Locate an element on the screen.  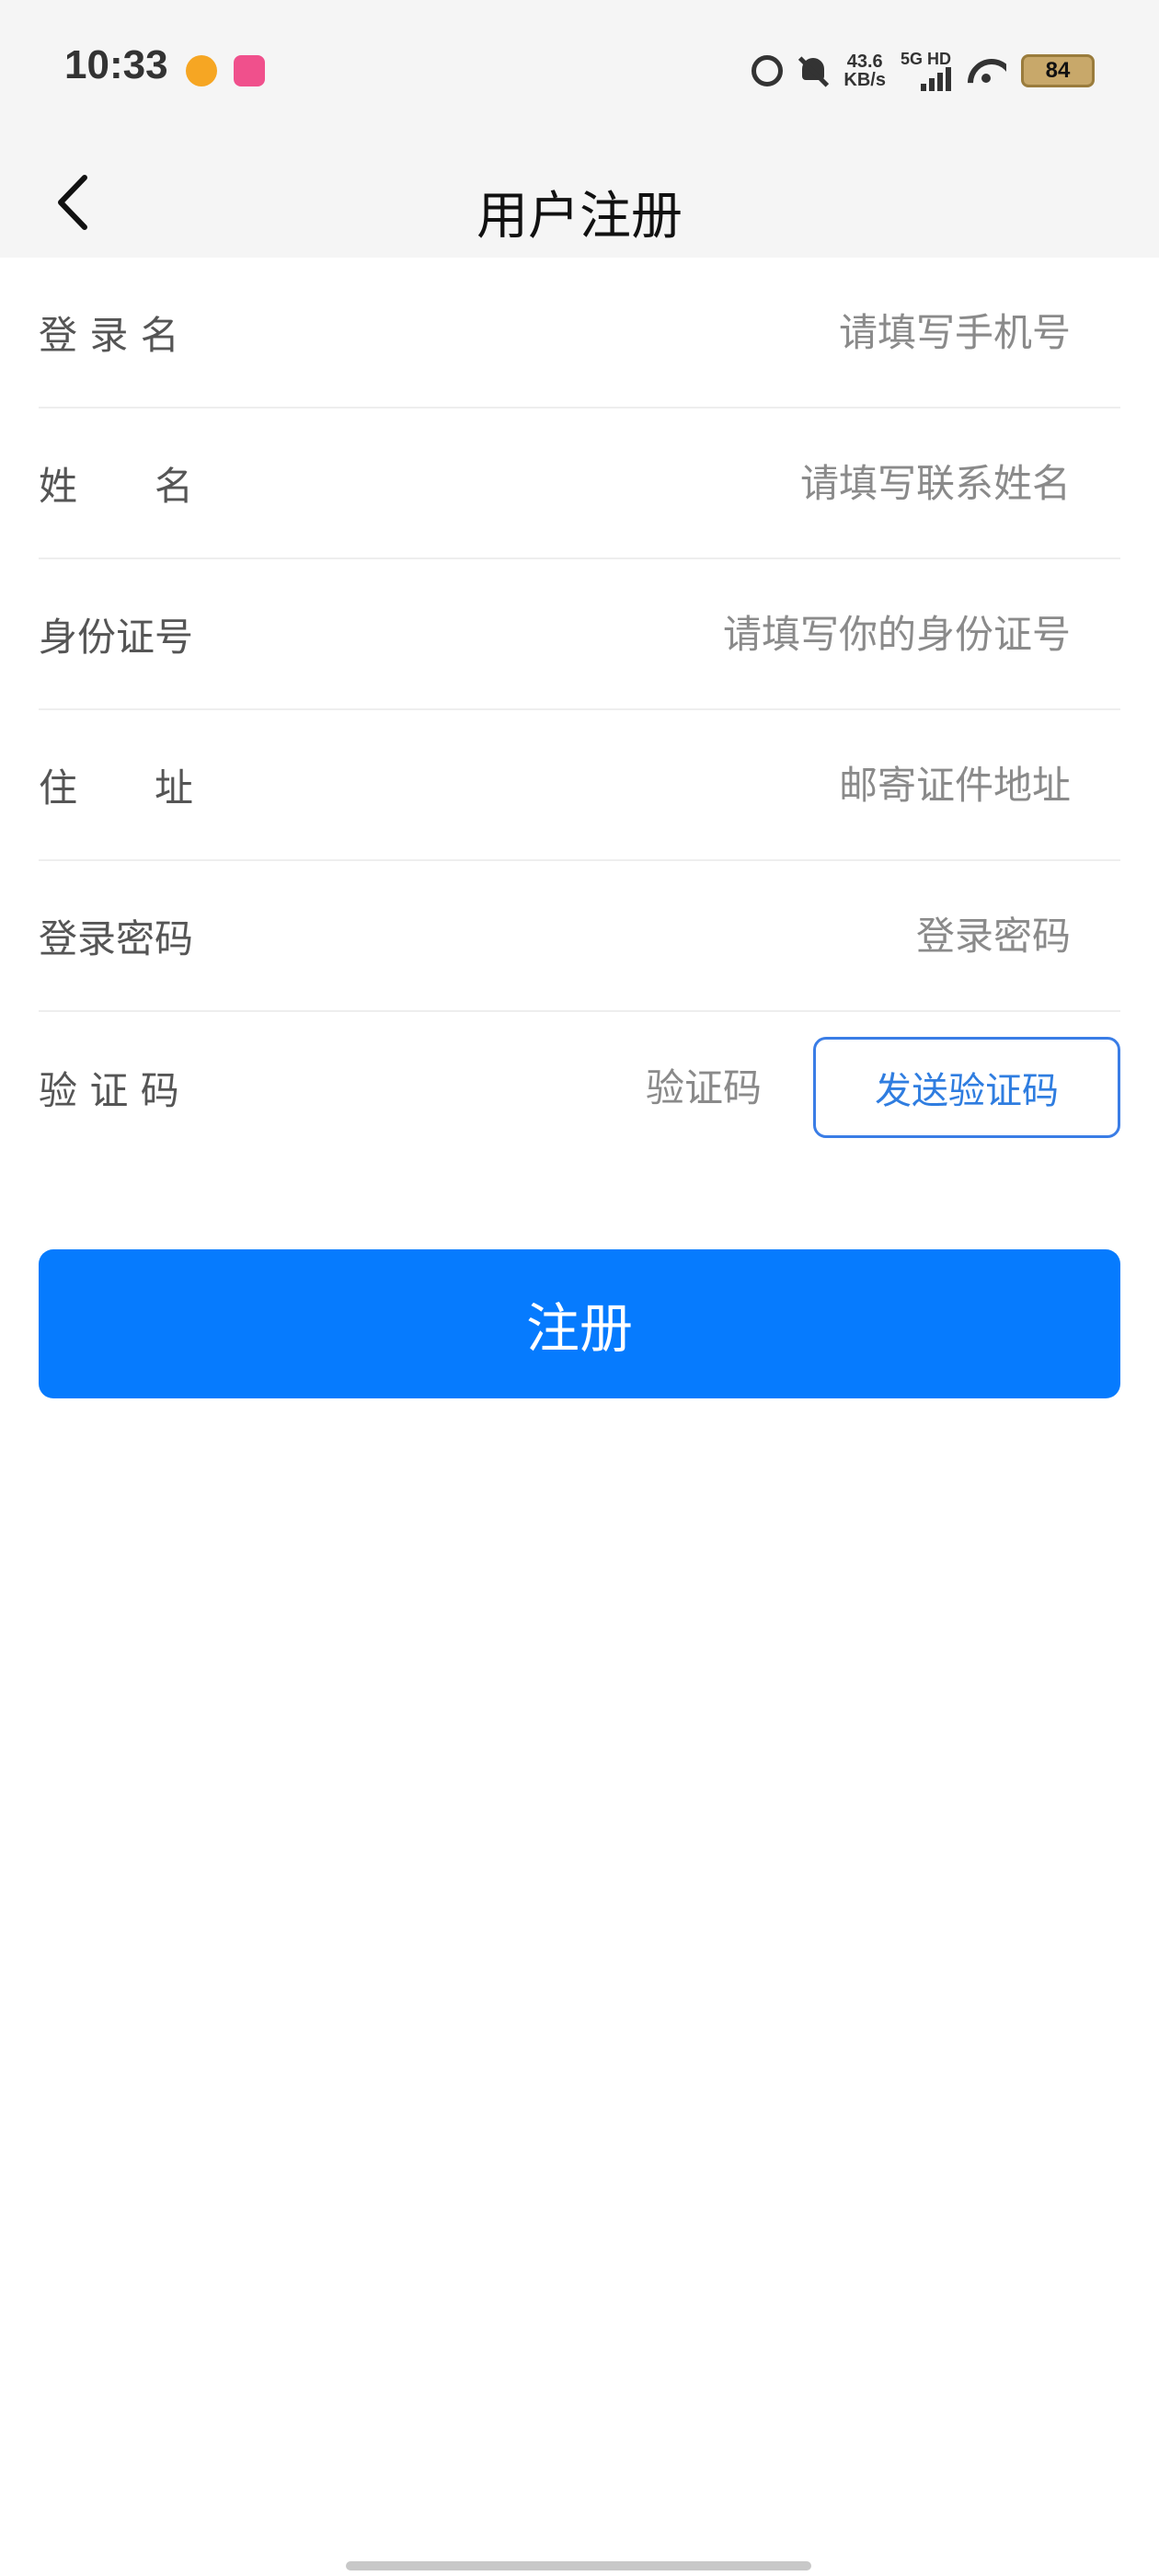
password-row: 登录密码 is located at coordinates (579, 936).